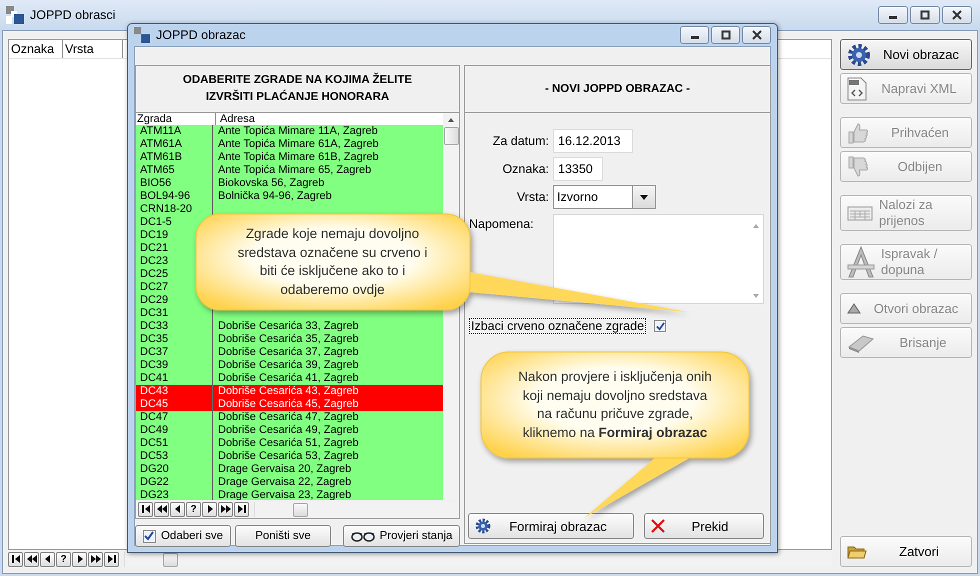 The width and height of the screenshot is (980, 576). I want to click on table-cell: Dobriše Cesarića 47, Zagreb, so click(288, 417).